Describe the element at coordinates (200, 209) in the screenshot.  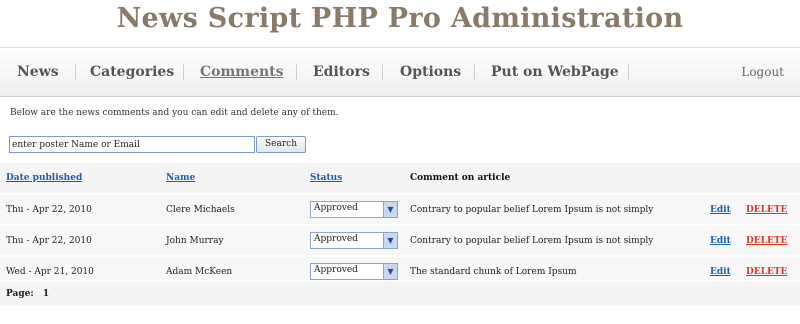
I see `row-name: Clere Michaels` at that location.